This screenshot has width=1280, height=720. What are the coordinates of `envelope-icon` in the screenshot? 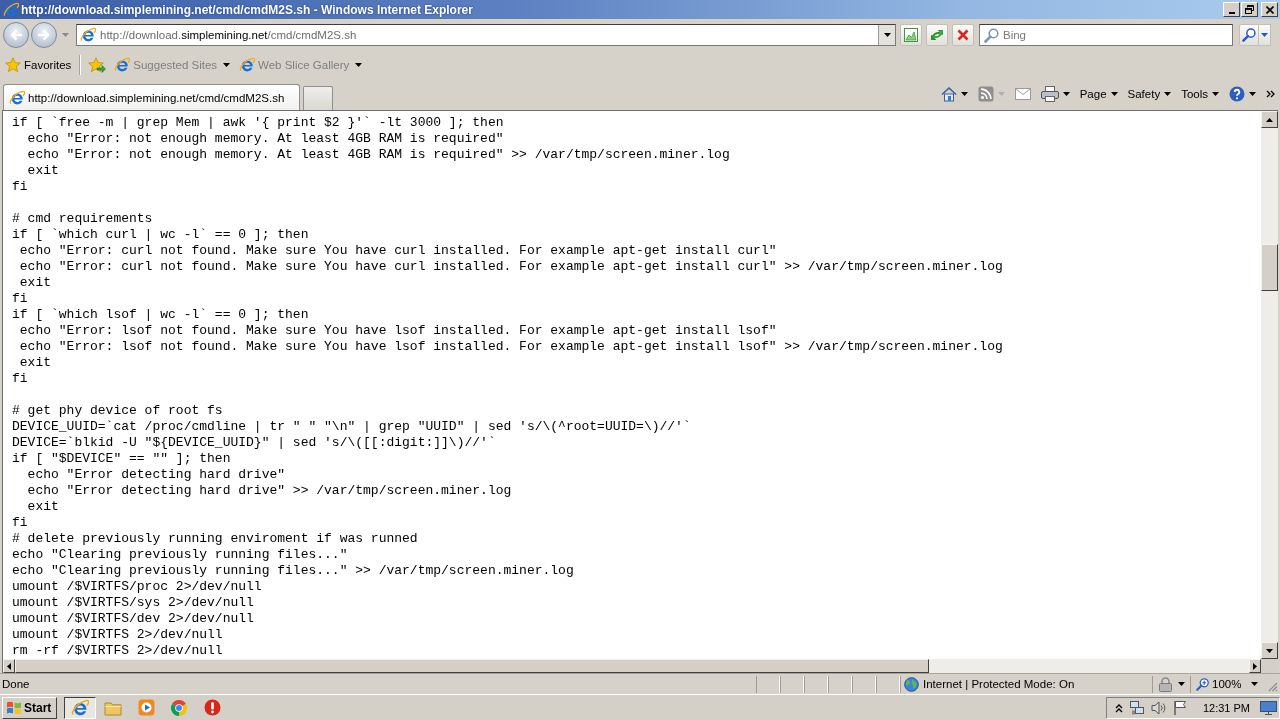 It's located at (1022, 94).